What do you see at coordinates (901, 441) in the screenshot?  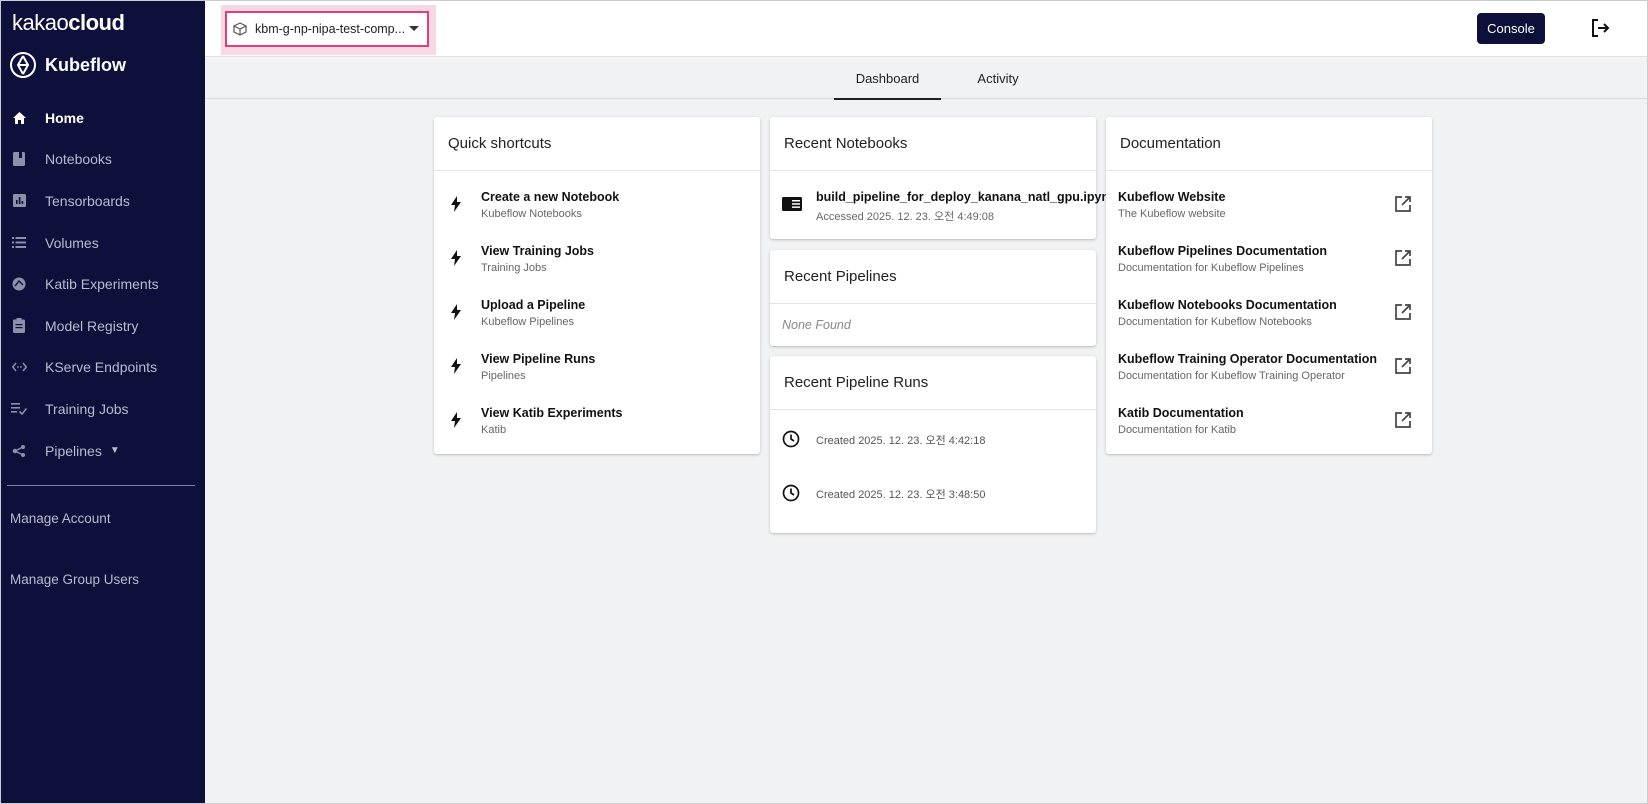 I see `pipeline-run-created: Created 2025. 12. 23. 오전 4:42:18` at bounding box center [901, 441].